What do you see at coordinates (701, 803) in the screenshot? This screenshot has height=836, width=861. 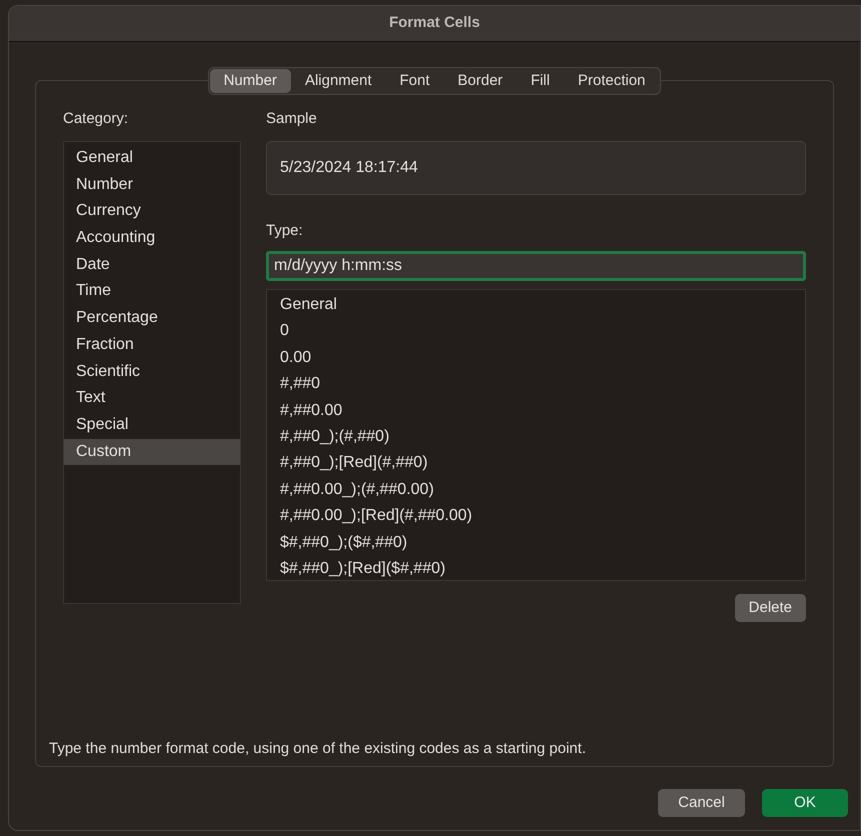 I see `cancel-button: Cancel` at bounding box center [701, 803].